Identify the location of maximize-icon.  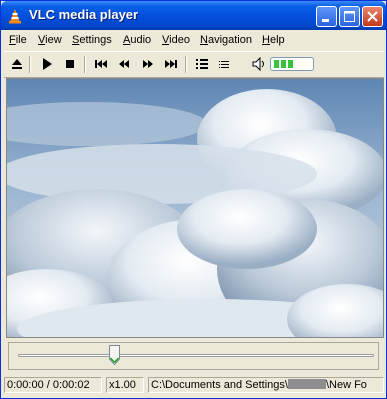
(349, 16).